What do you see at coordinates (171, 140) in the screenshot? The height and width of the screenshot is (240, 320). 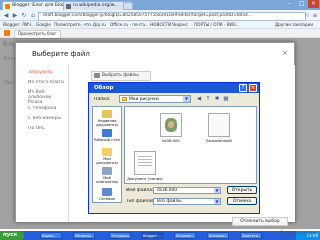 I see `file-name: ds36.000` at bounding box center [171, 140].